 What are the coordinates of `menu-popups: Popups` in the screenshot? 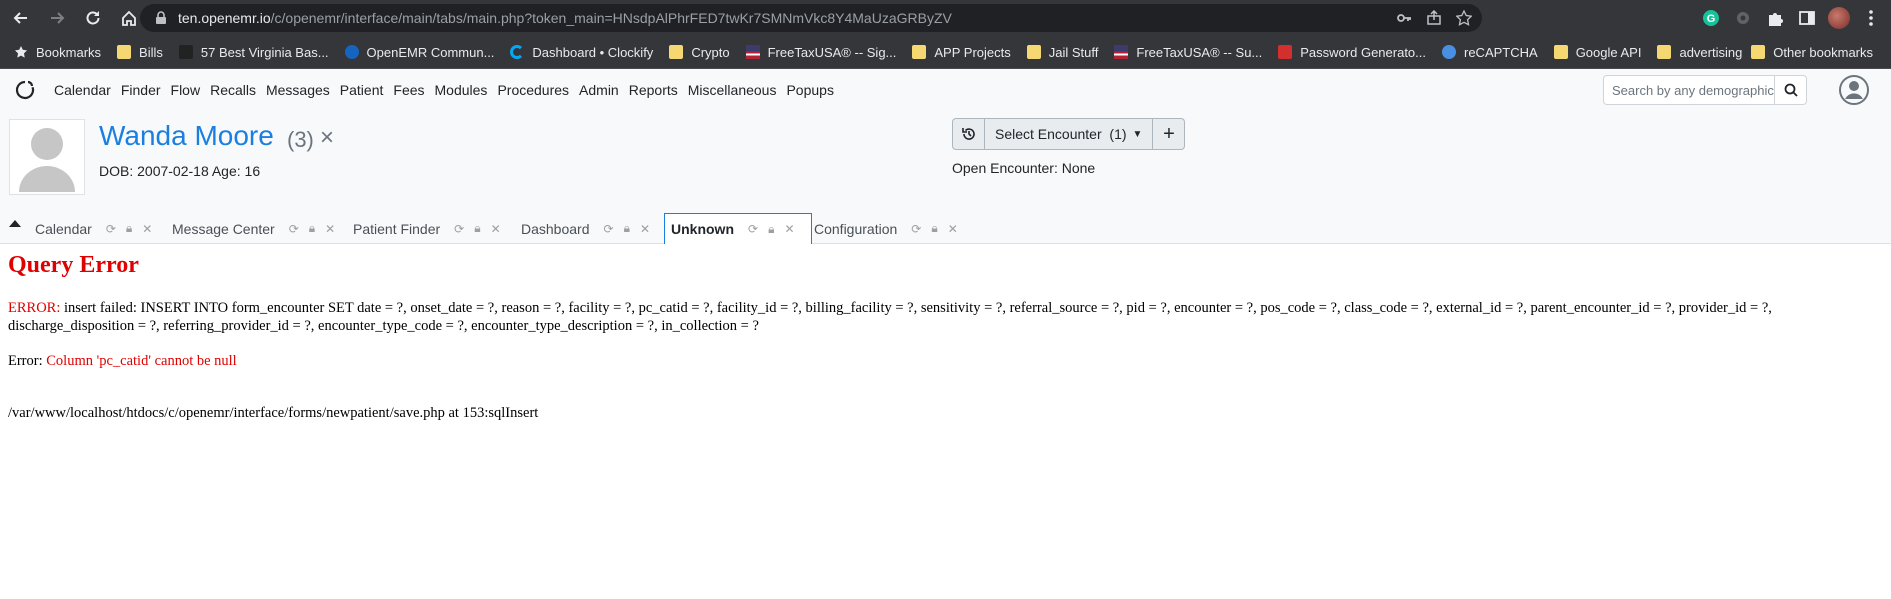 It's located at (809, 90).